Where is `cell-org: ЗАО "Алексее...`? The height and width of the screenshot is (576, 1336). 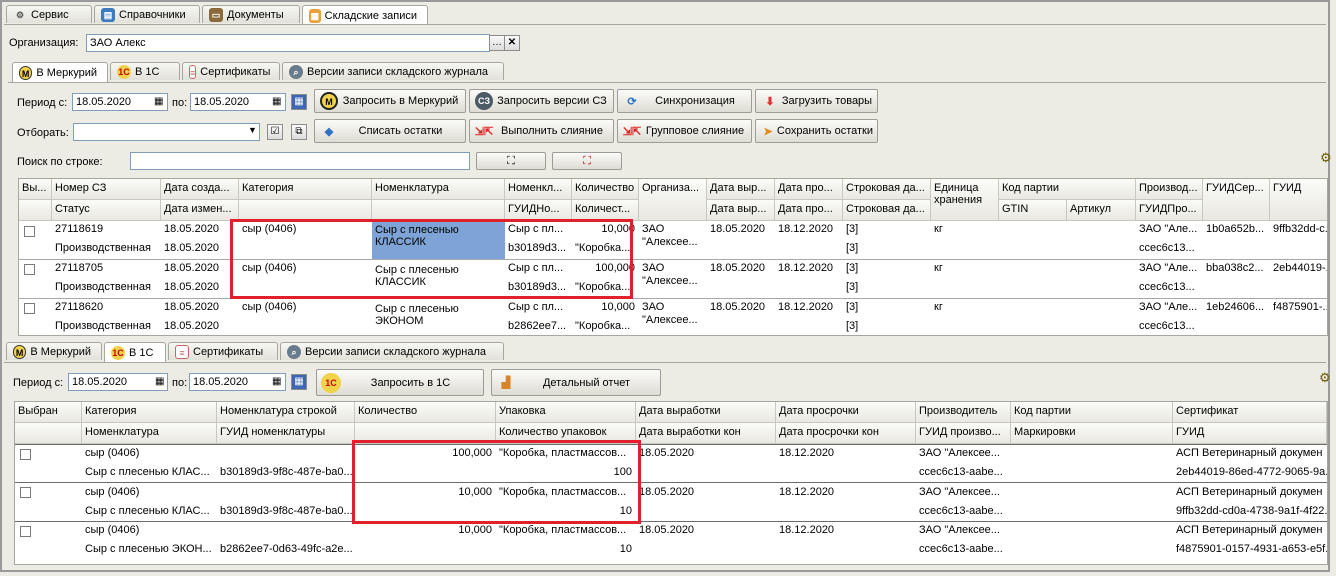
cell-org: ЗАО "Алексее... is located at coordinates (670, 274).